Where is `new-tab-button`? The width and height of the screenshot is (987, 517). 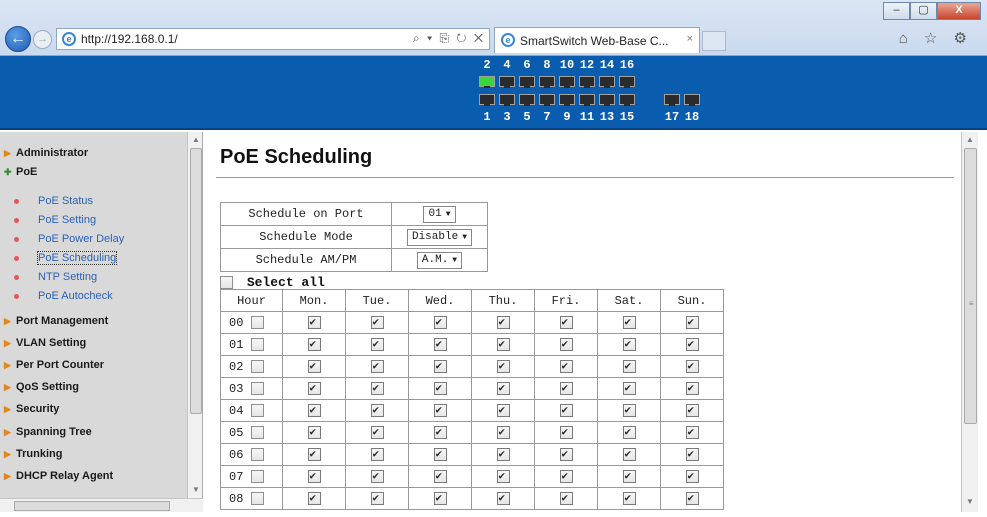
new-tab-button is located at coordinates (714, 41).